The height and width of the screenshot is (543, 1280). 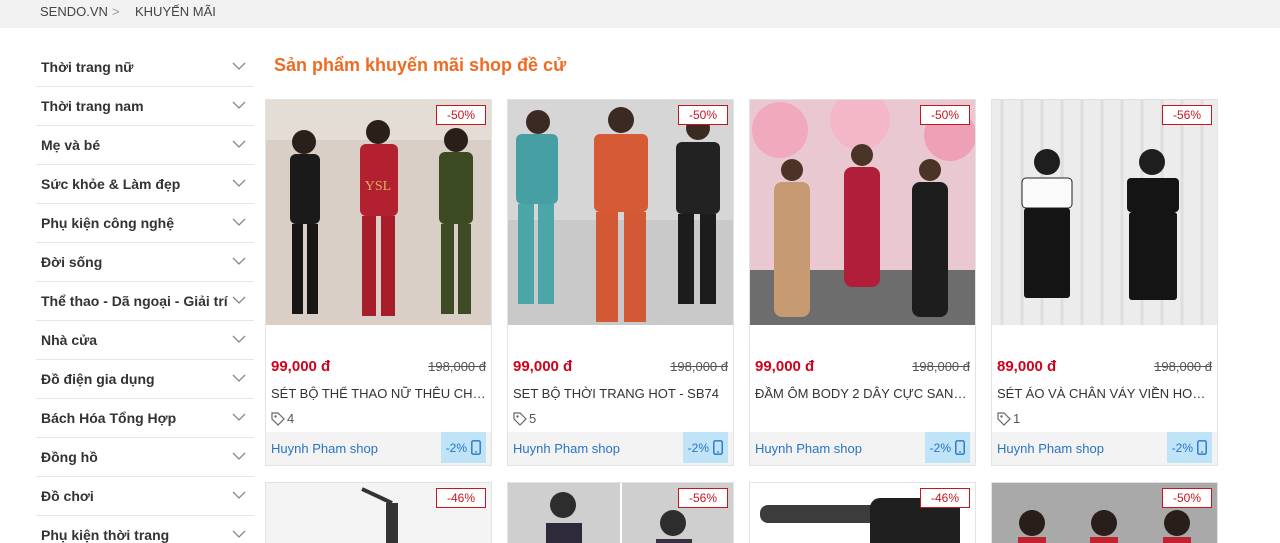 What do you see at coordinates (145, 262) in the screenshot?
I see `sidebar-item-lifestyle: Đời sống` at bounding box center [145, 262].